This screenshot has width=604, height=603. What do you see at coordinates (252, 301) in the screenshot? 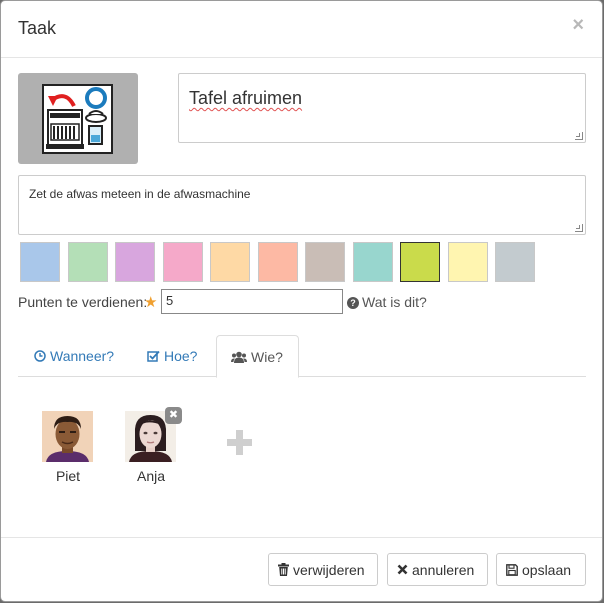
I see `points-input: 5` at bounding box center [252, 301].